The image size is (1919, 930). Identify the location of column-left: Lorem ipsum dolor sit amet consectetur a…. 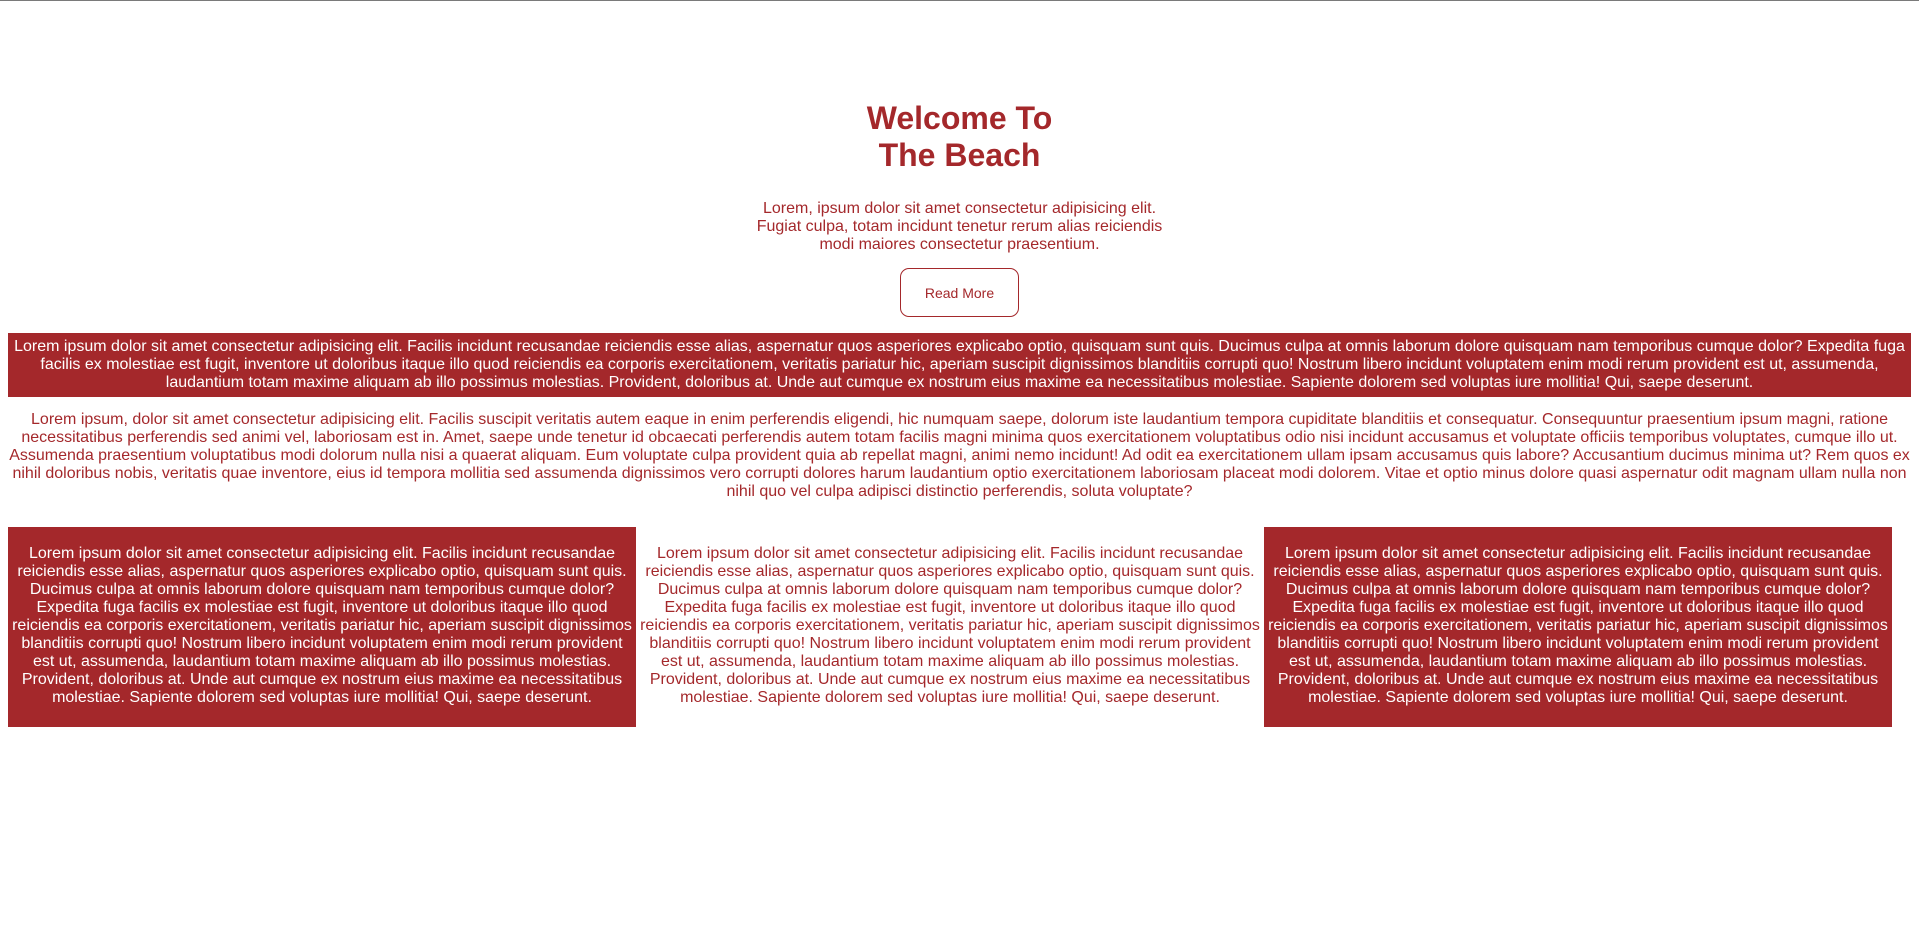
(322, 627).